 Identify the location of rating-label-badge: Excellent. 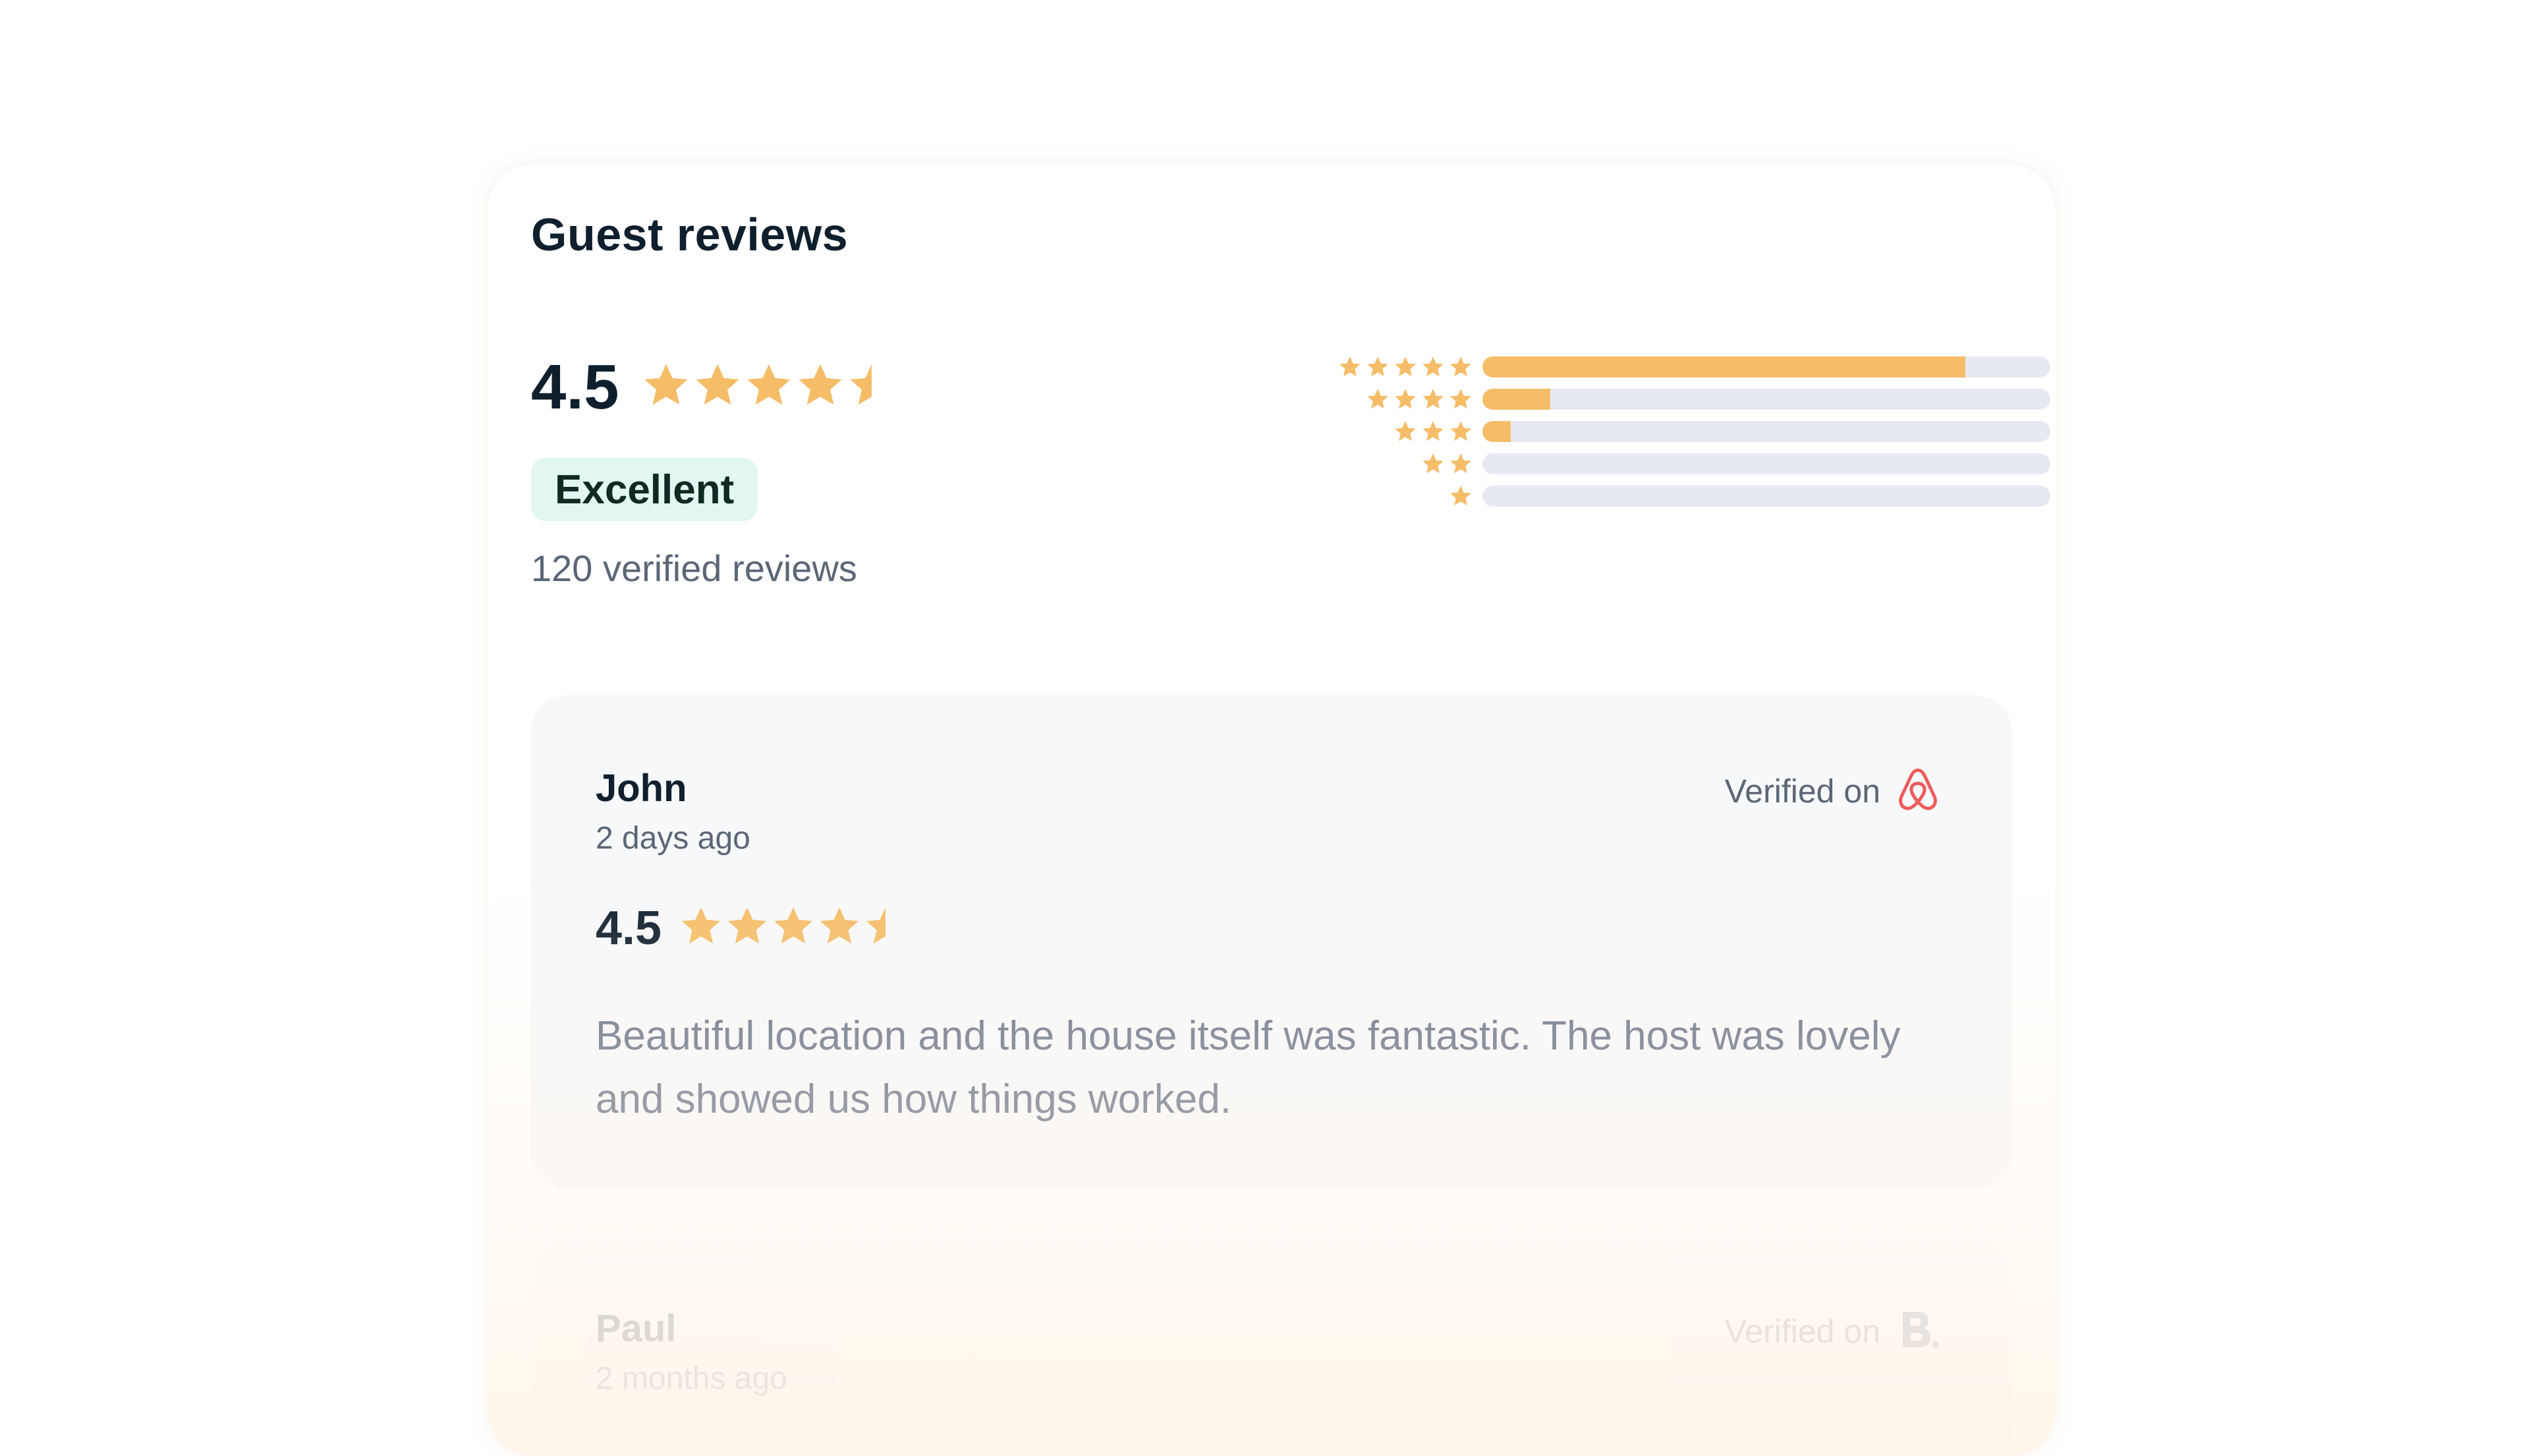
(644, 489).